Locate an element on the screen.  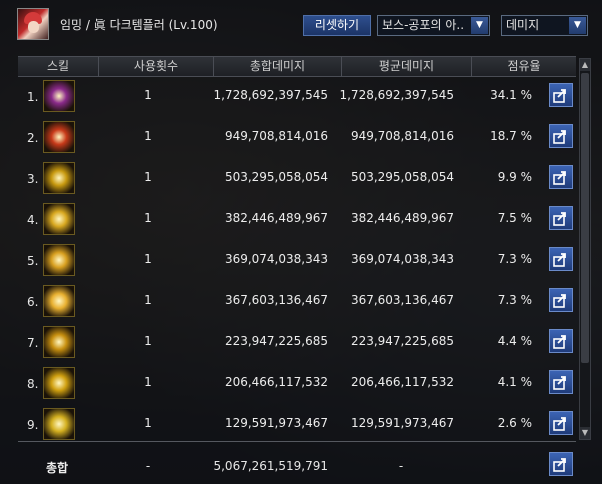
avg-damage-cell: 369,074,038,343 is located at coordinates (402, 259).